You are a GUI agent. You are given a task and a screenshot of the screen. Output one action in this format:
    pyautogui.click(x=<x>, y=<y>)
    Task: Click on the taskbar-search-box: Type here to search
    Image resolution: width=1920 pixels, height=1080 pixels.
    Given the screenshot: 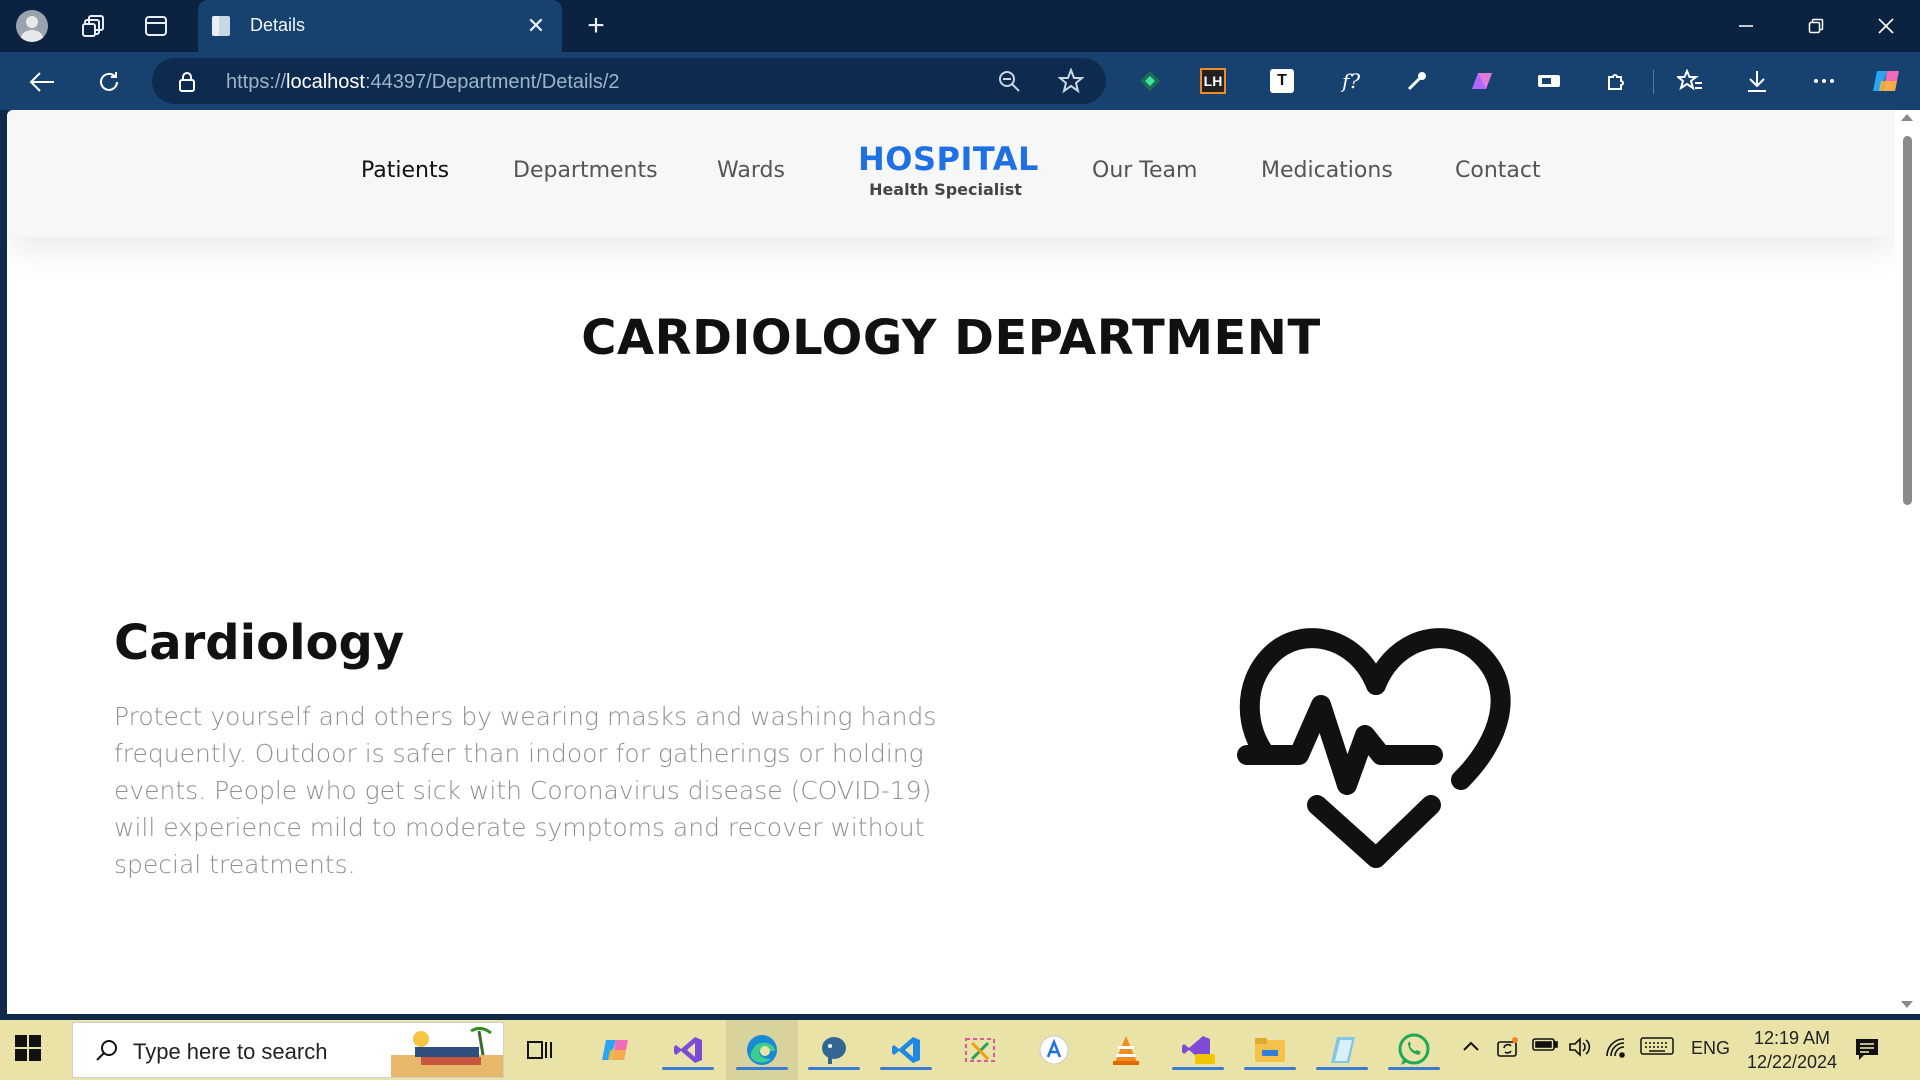 What is the action you would take?
    pyautogui.click(x=288, y=1050)
    